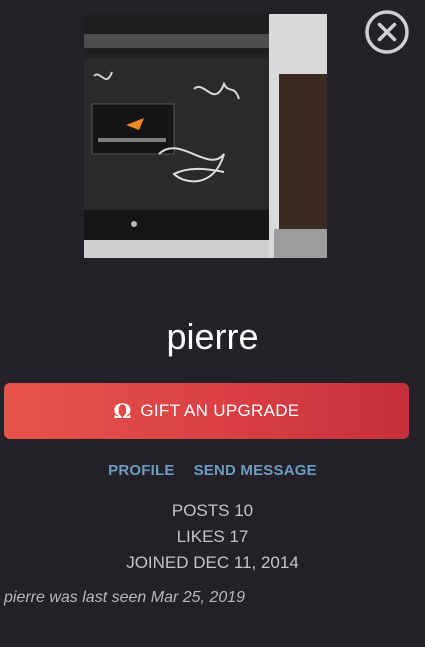 The image size is (425, 647). I want to click on username: pierre, so click(212, 336).